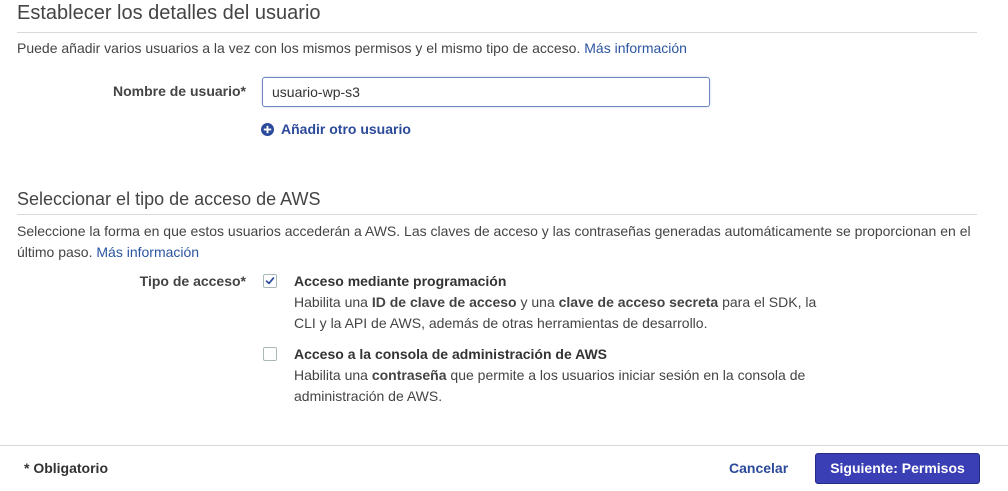 This screenshot has width=1008, height=491. I want to click on username-label: Nombre de usuario*, so click(179, 91).